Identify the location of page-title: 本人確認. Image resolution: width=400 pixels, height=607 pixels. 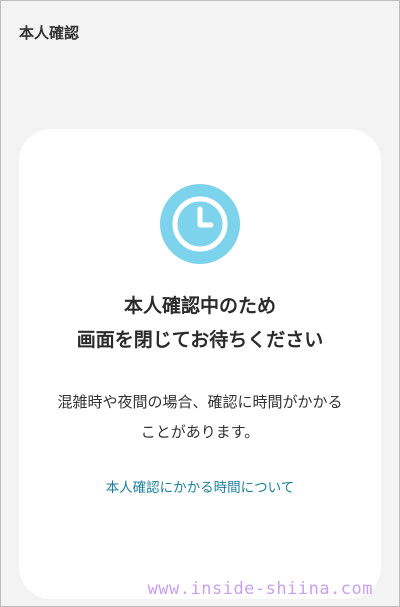
(49, 33).